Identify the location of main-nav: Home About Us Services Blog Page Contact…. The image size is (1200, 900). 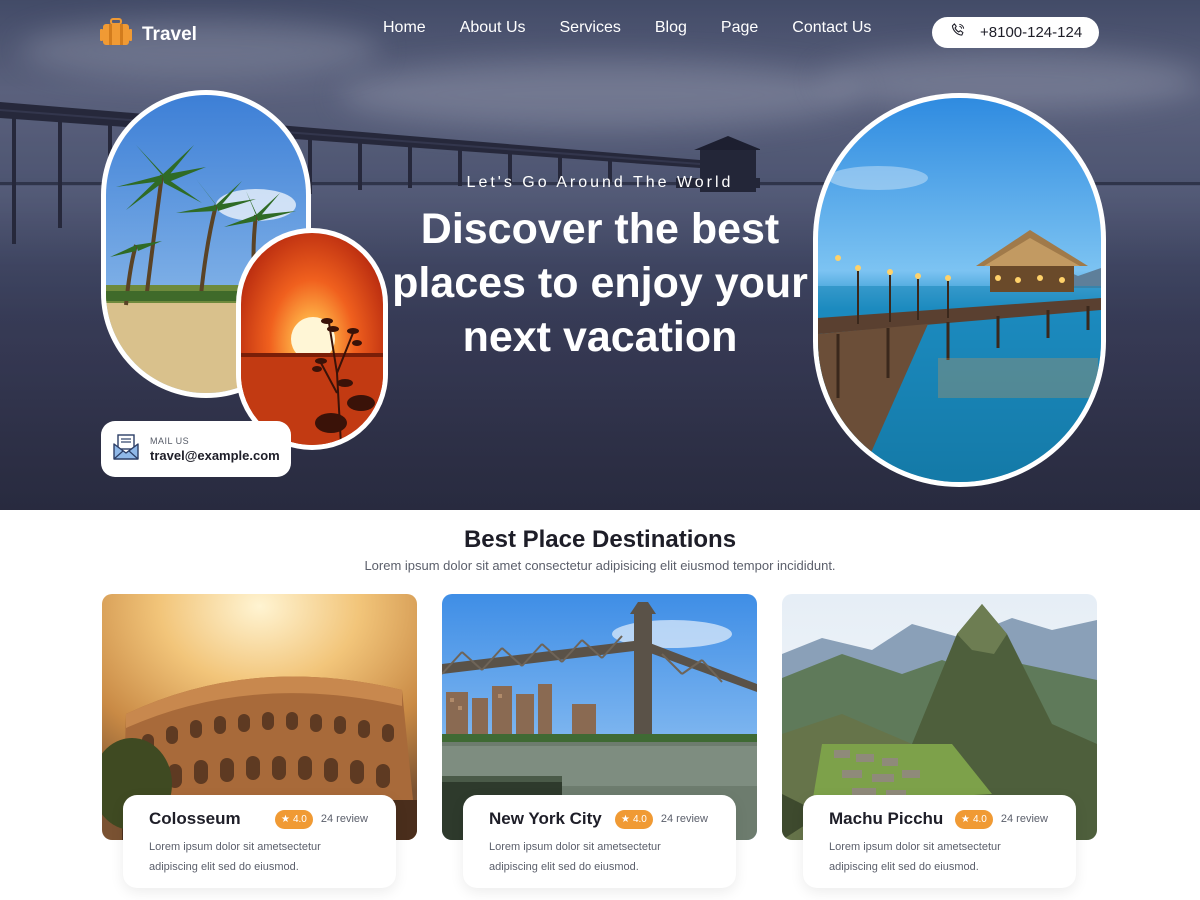
(644, 28).